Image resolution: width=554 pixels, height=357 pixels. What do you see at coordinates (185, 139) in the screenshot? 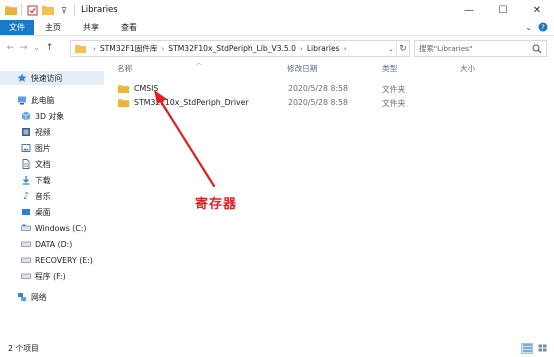
I see `annotation-arrow` at bounding box center [185, 139].